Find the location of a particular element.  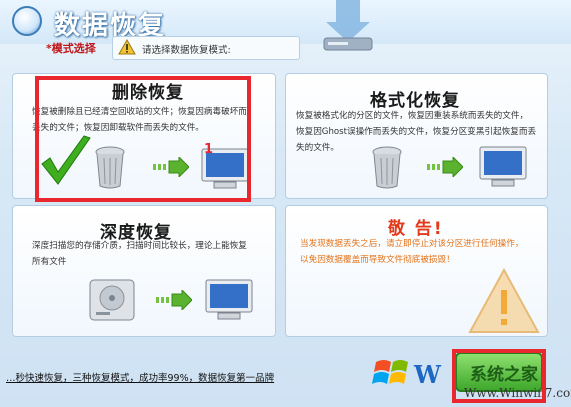

windows-logo-icon is located at coordinates (390, 372).